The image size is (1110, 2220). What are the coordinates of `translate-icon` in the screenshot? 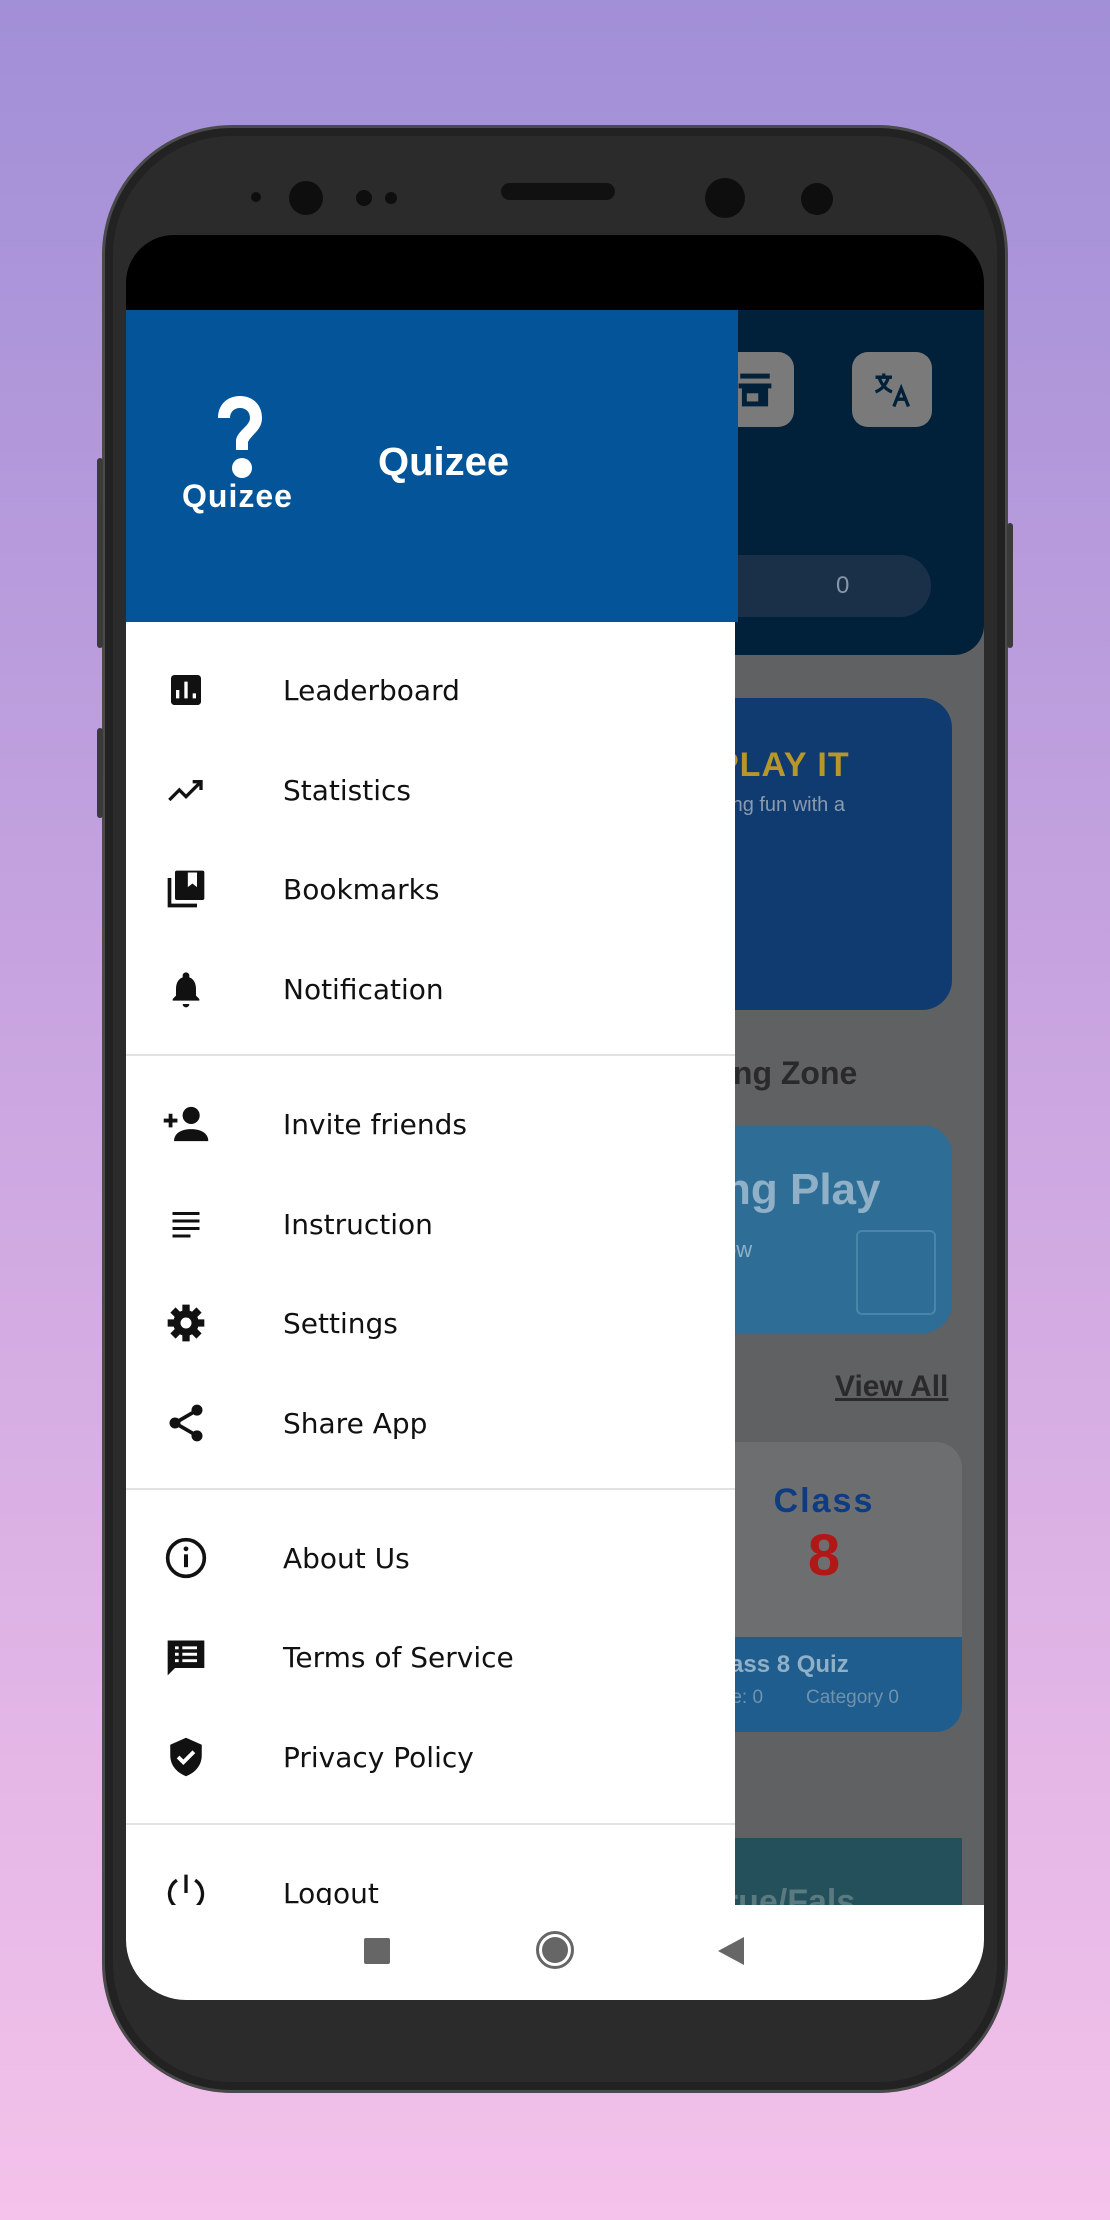 It's located at (892, 390).